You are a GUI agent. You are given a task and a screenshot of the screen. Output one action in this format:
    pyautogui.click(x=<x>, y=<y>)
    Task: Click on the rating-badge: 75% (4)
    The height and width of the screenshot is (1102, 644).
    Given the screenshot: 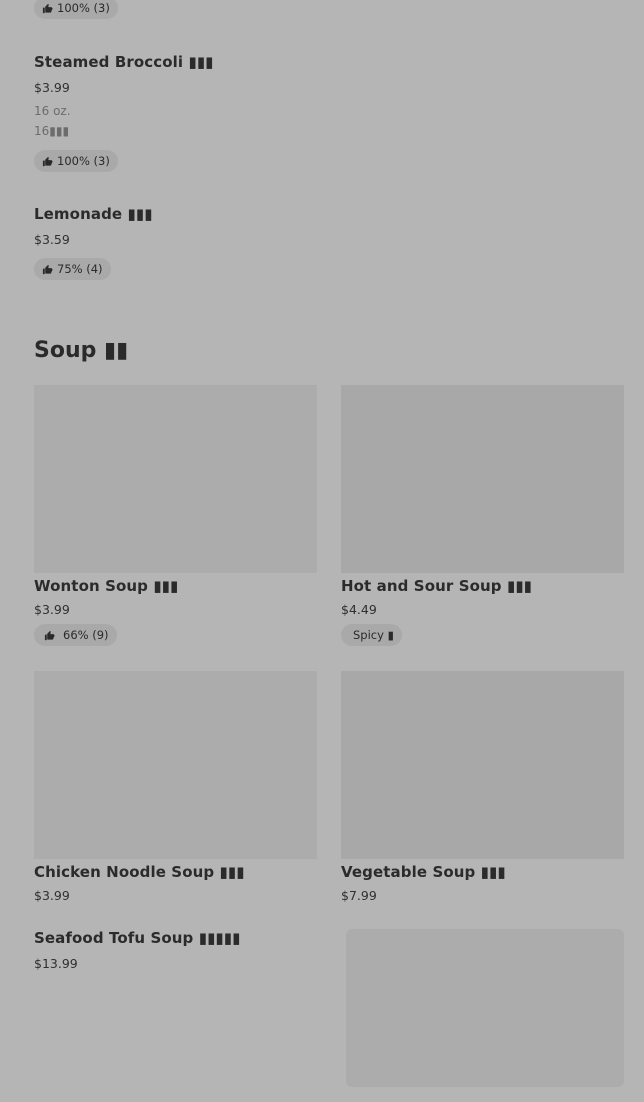 What is the action you would take?
    pyautogui.click(x=72, y=269)
    